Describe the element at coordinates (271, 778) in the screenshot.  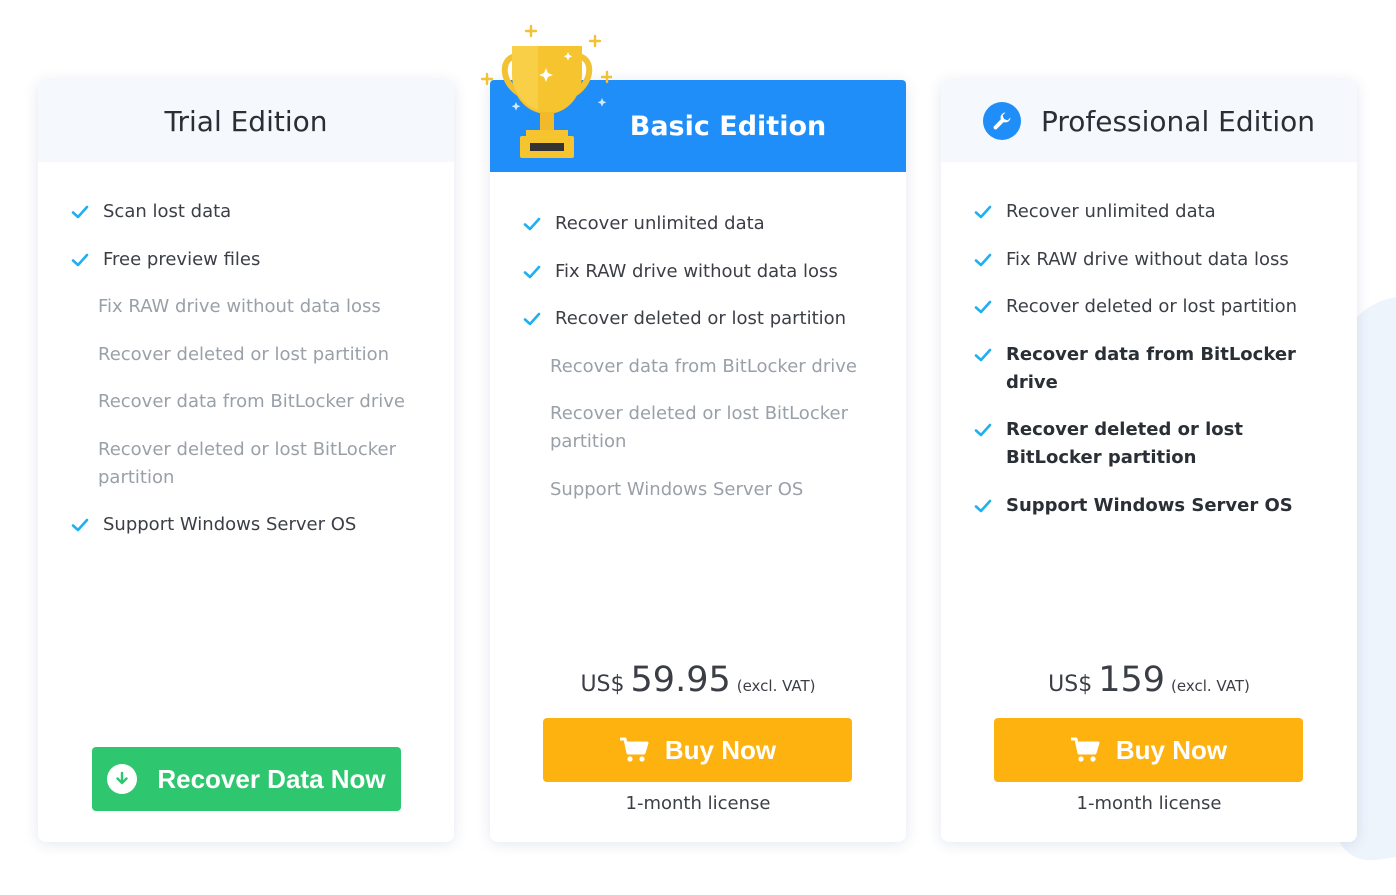
I see `recover-data-now-label: Recover Data Now` at that location.